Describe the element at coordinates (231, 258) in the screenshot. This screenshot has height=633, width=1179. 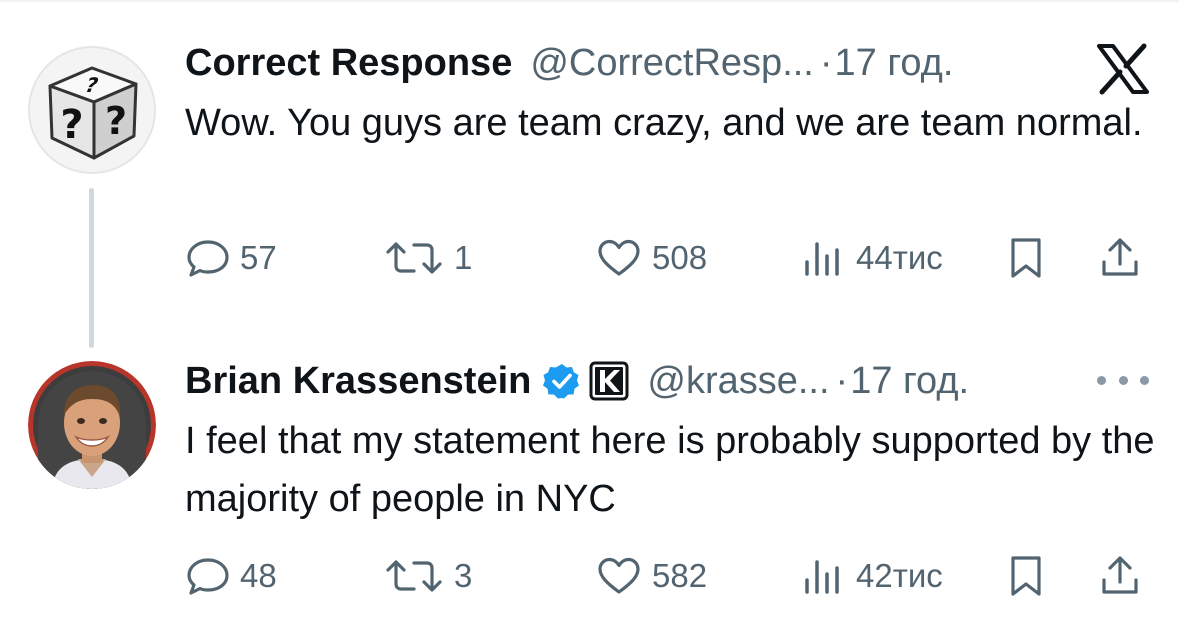
I see `reply-button: 57` at that location.